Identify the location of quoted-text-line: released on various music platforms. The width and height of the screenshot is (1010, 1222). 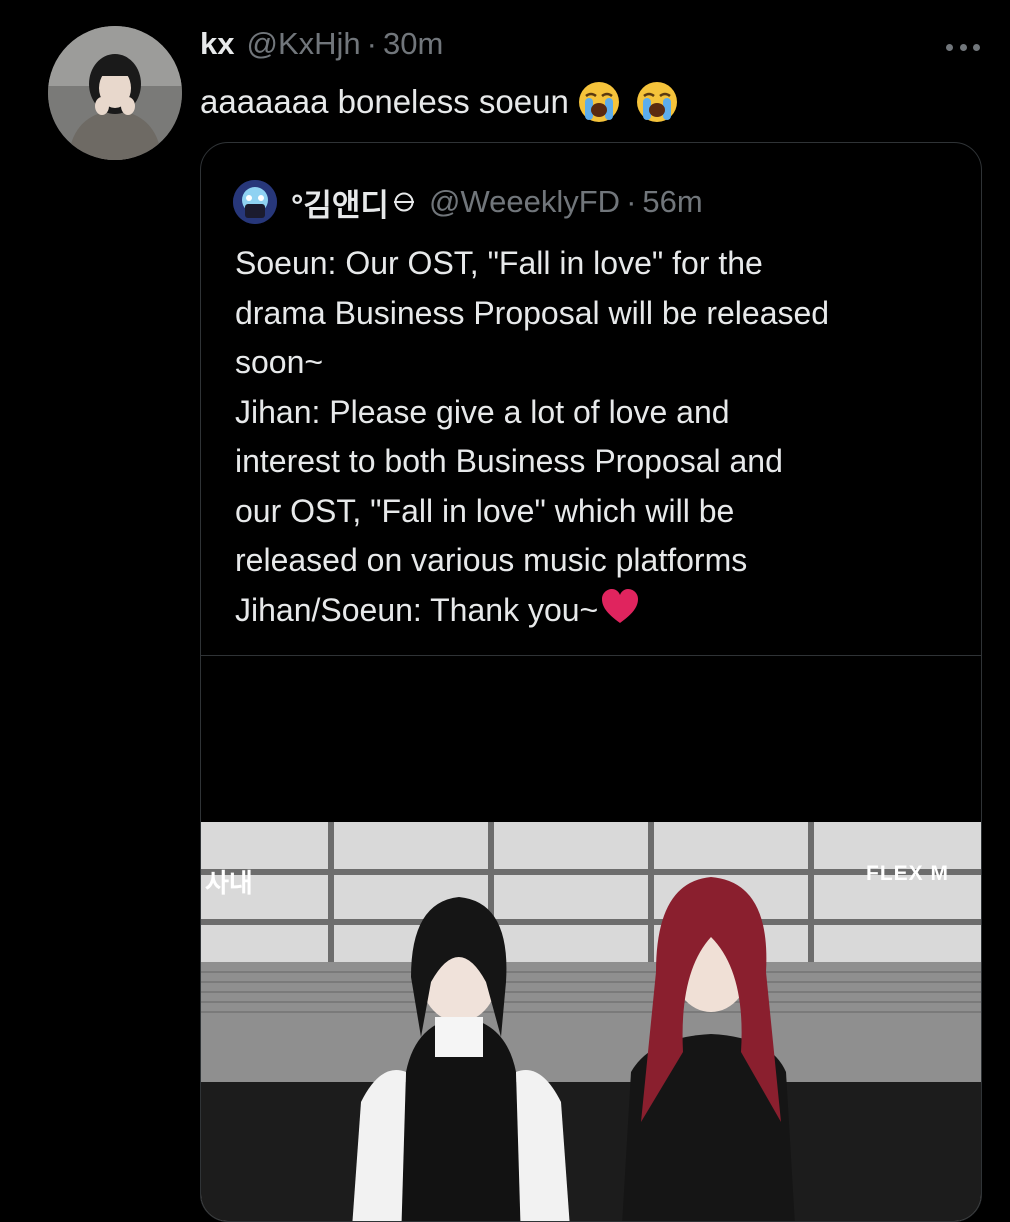
(491, 560).